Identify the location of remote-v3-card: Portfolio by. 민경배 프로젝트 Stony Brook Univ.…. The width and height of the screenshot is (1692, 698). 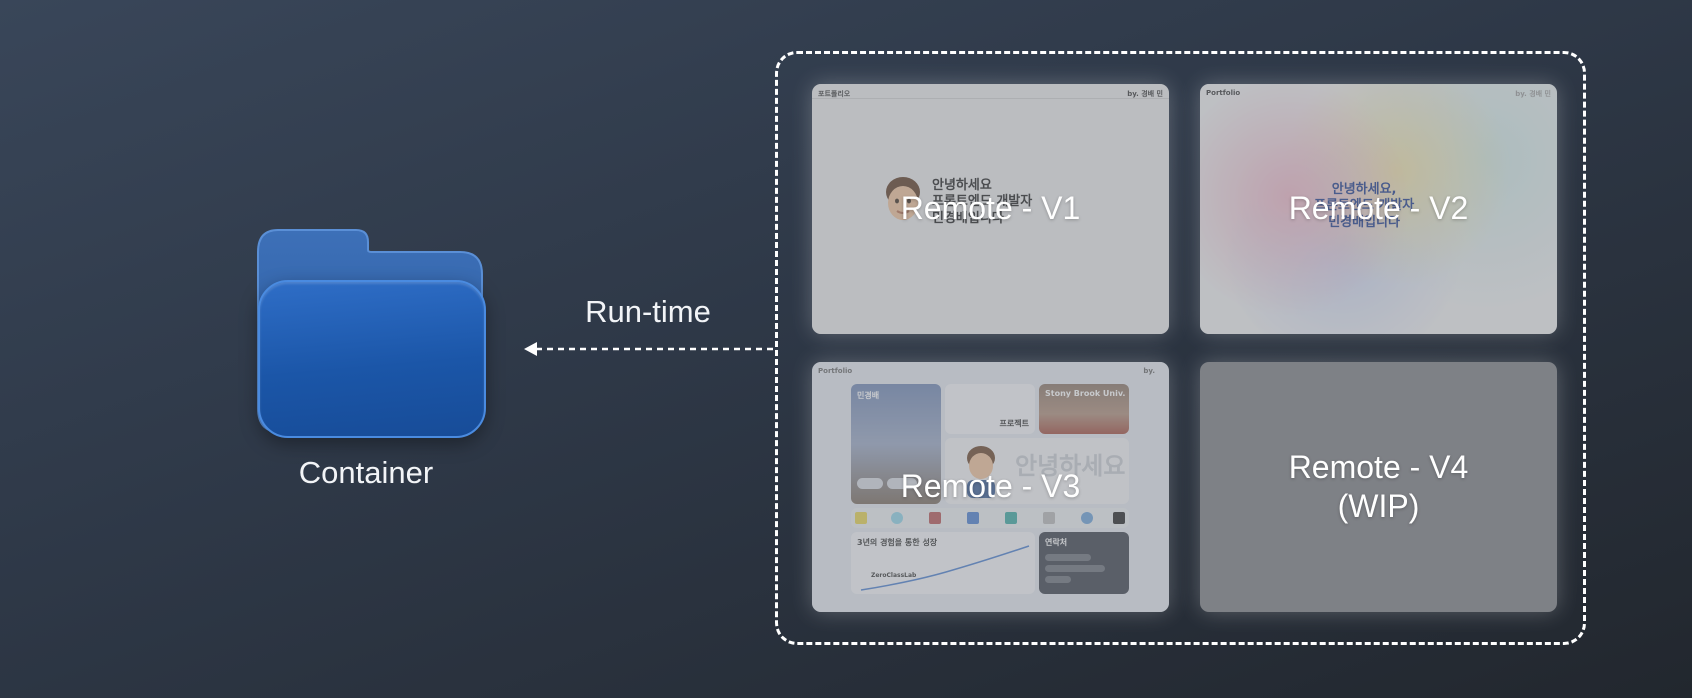
(990, 487).